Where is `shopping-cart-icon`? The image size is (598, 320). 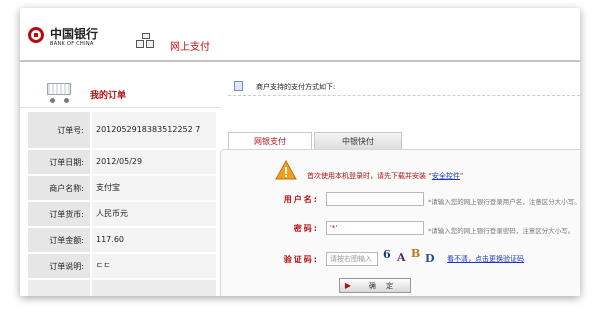
shopping-cart-icon is located at coordinates (58, 92).